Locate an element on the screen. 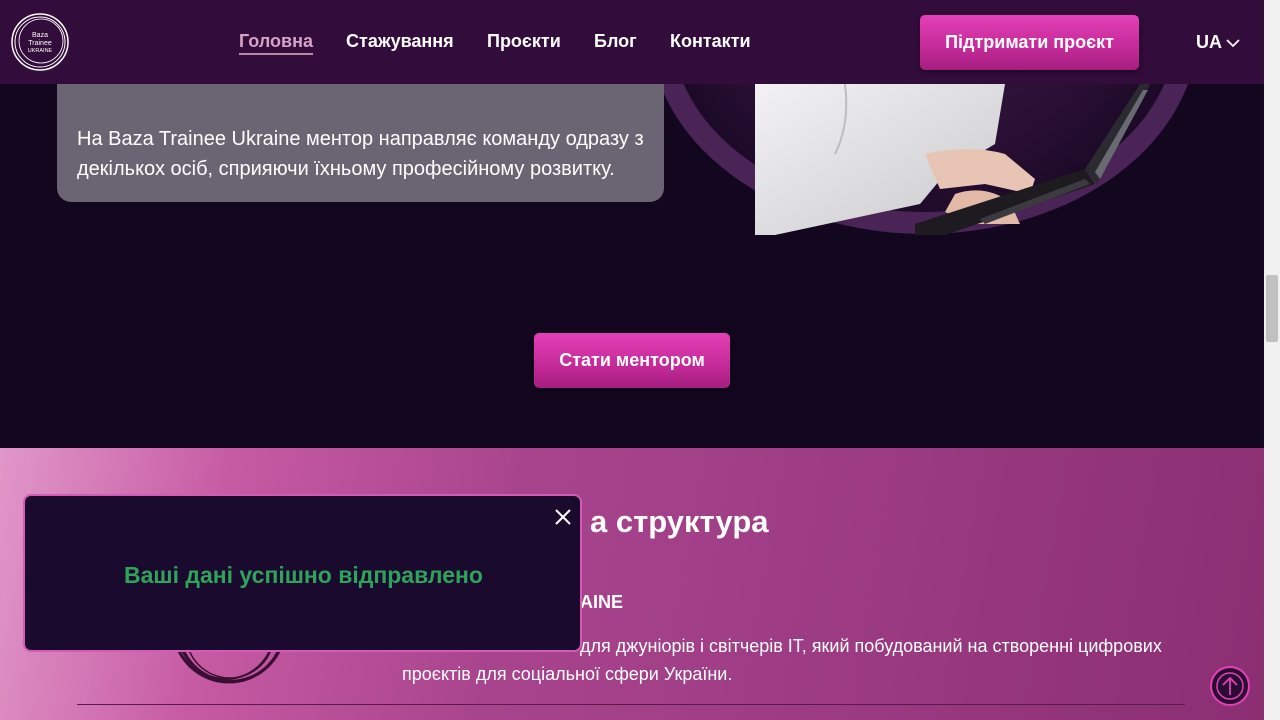 The image size is (1280, 720). page-scrollbar is located at coordinates (1272, 360).